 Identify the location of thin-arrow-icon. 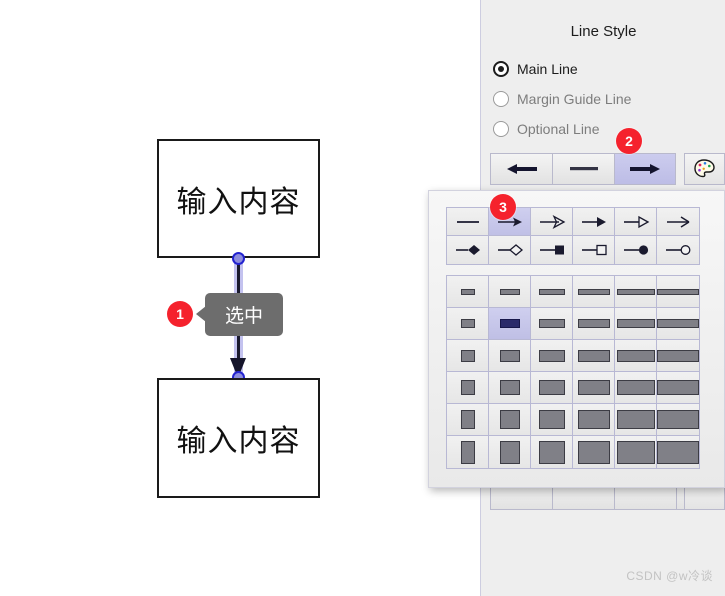
(678, 221).